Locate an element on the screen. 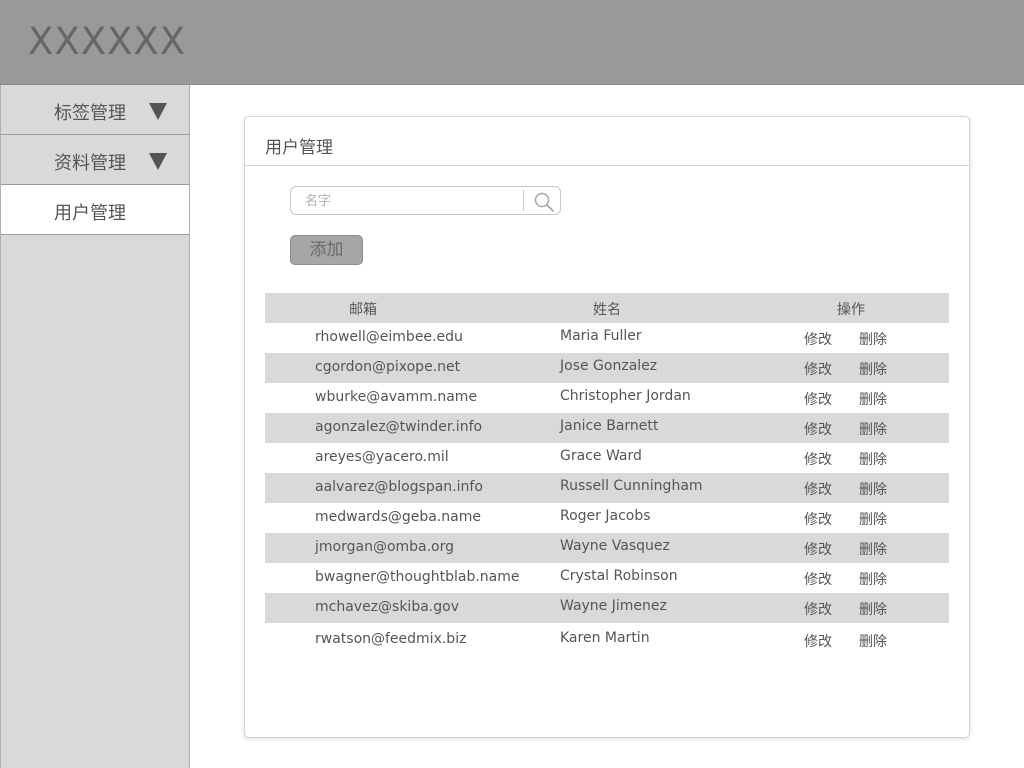 The image size is (1024, 768). email-cell: cgordon@pixope.net is located at coordinates (388, 367).